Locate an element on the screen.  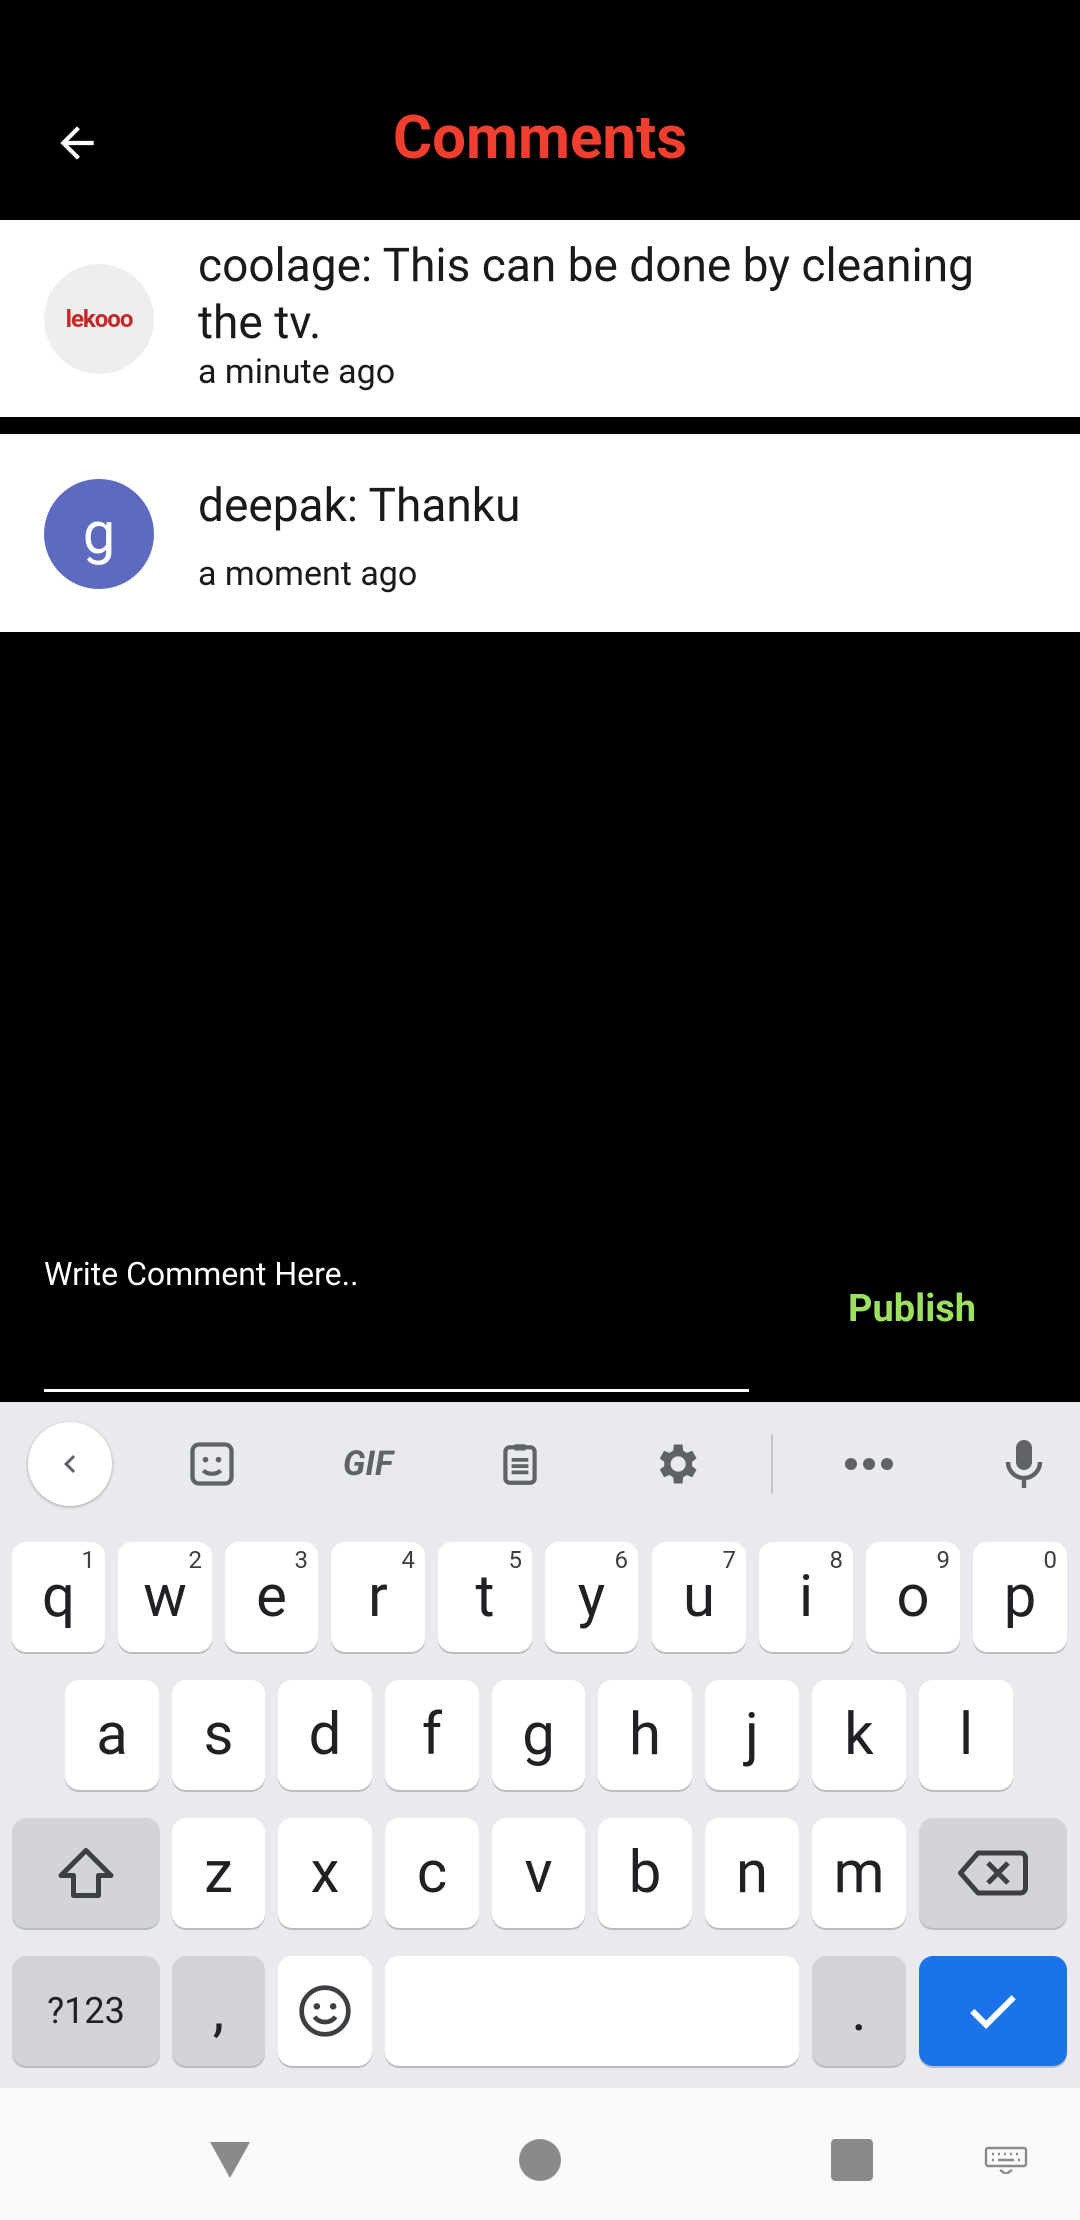
app-bar: Comments is located at coordinates (540, 110).